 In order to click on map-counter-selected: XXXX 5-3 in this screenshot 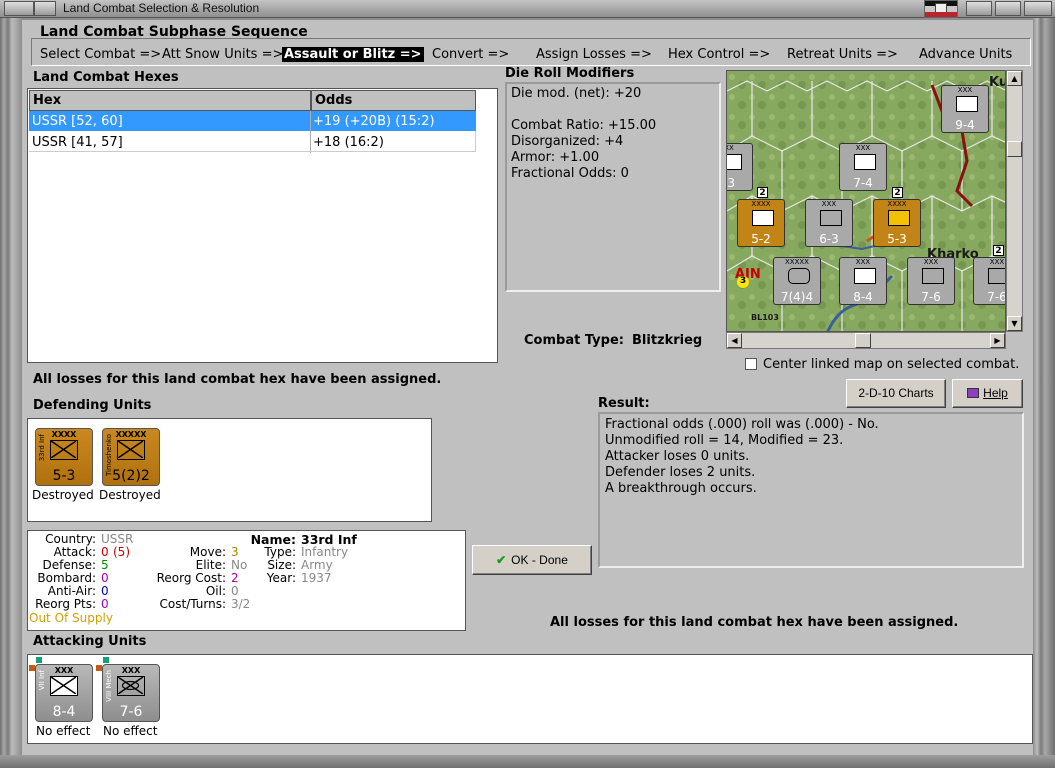, I will do `click(897, 223)`.